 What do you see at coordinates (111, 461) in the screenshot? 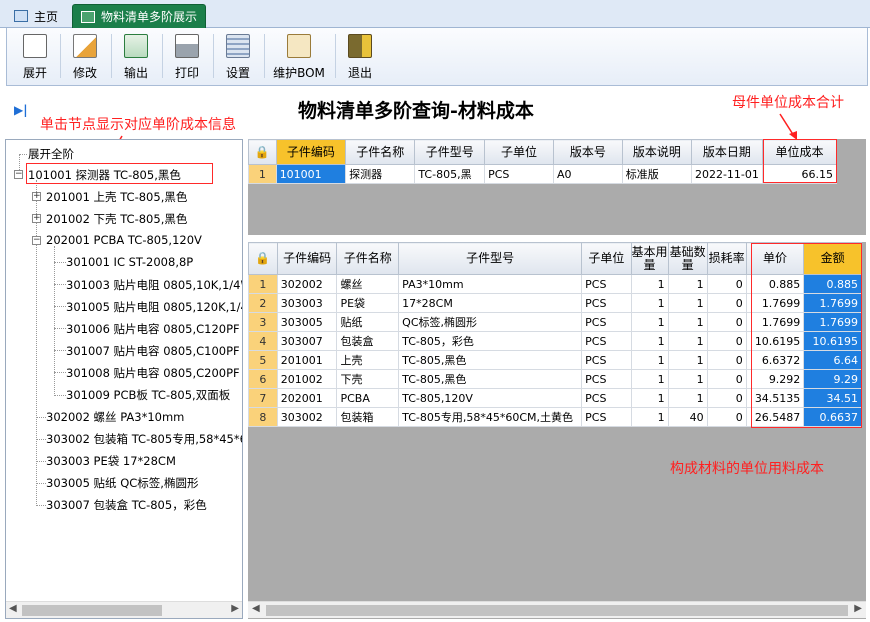
I see `tree-item-303003: 303003 PE袋 17*28CM` at bounding box center [111, 461].